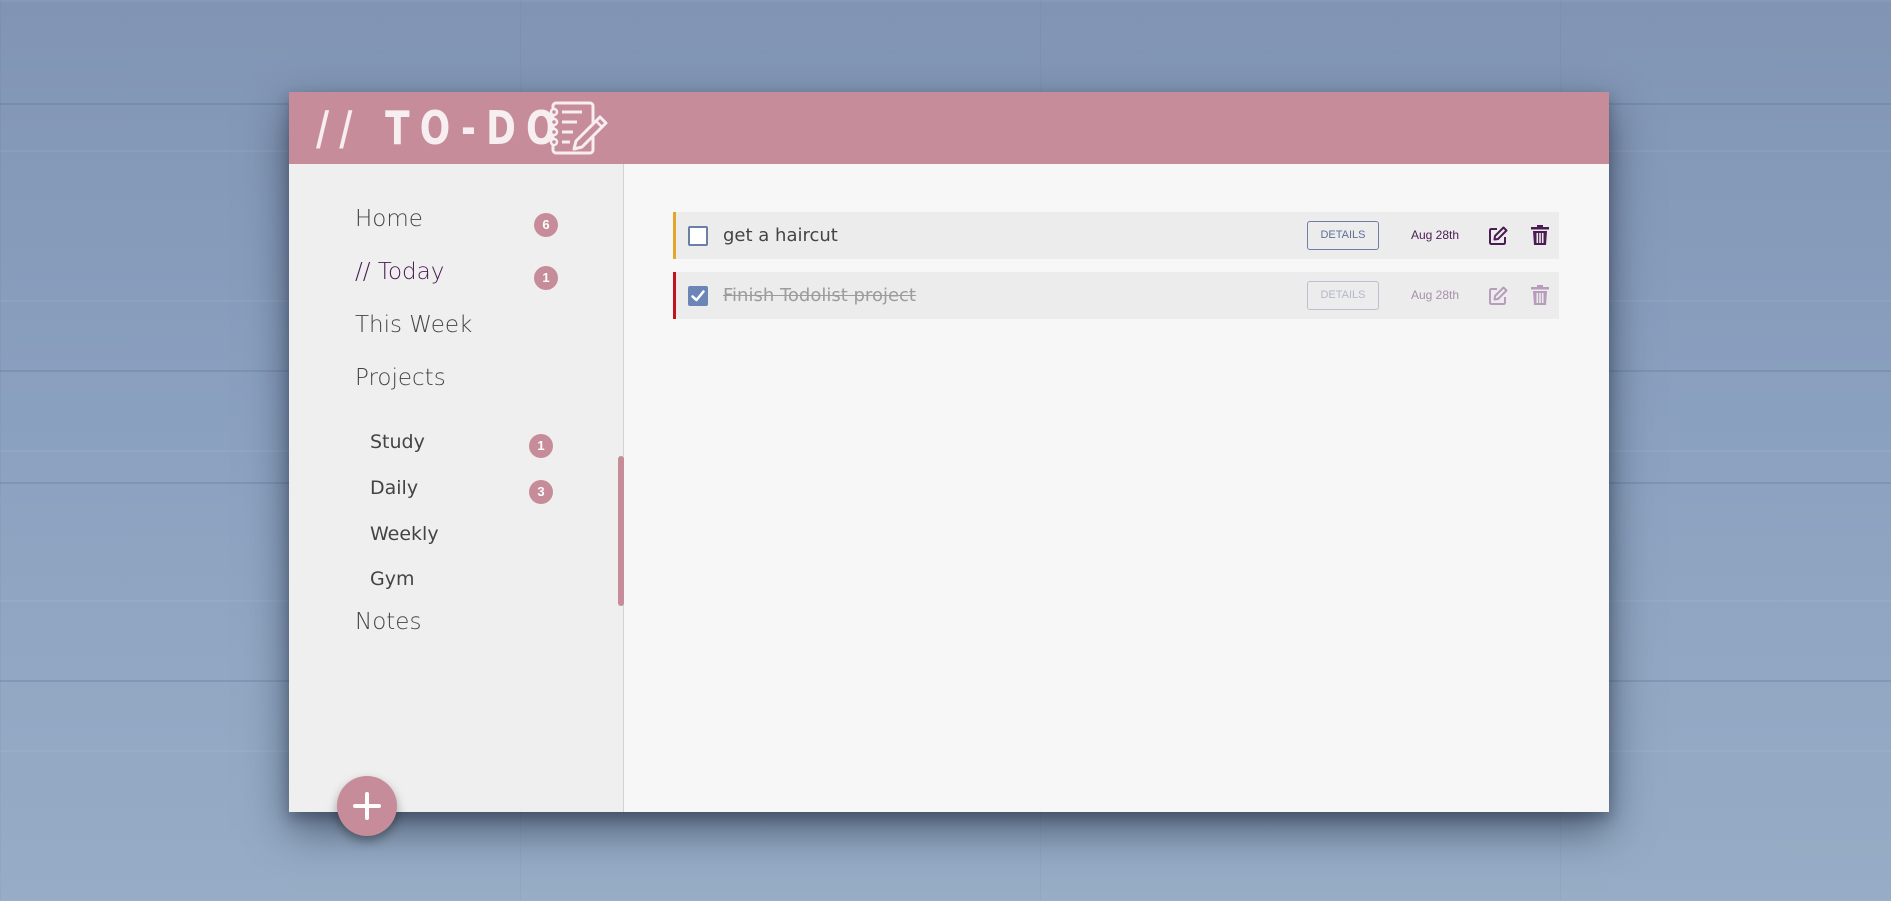 The height and width of the screenshot is (901, 1891). I want to click on nav-item-label: Notes, so click(388, 622).